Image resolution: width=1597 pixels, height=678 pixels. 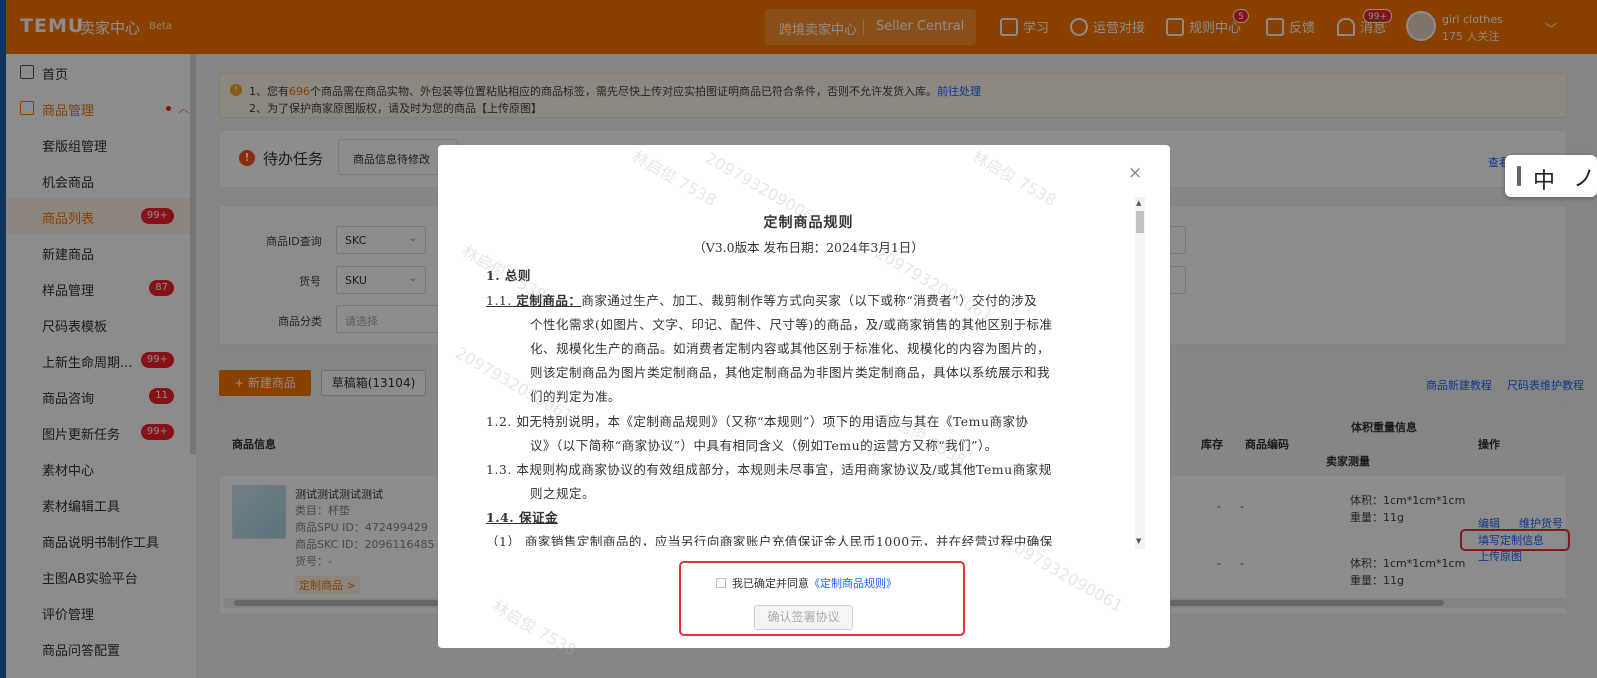 I want to click on rules-scrollbar: ▲ ▼, so click(x=1140, y=373).